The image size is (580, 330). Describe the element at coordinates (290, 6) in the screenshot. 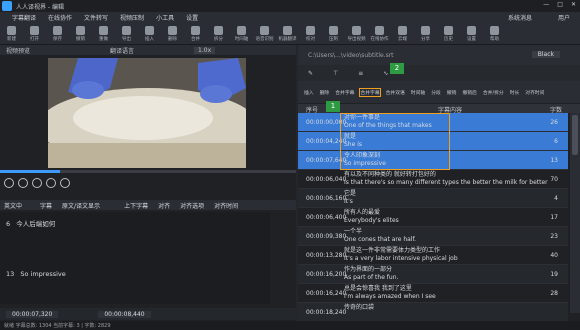

I see `title-bar: 人人译视界 - 编辑 — □ ✕` at that location.